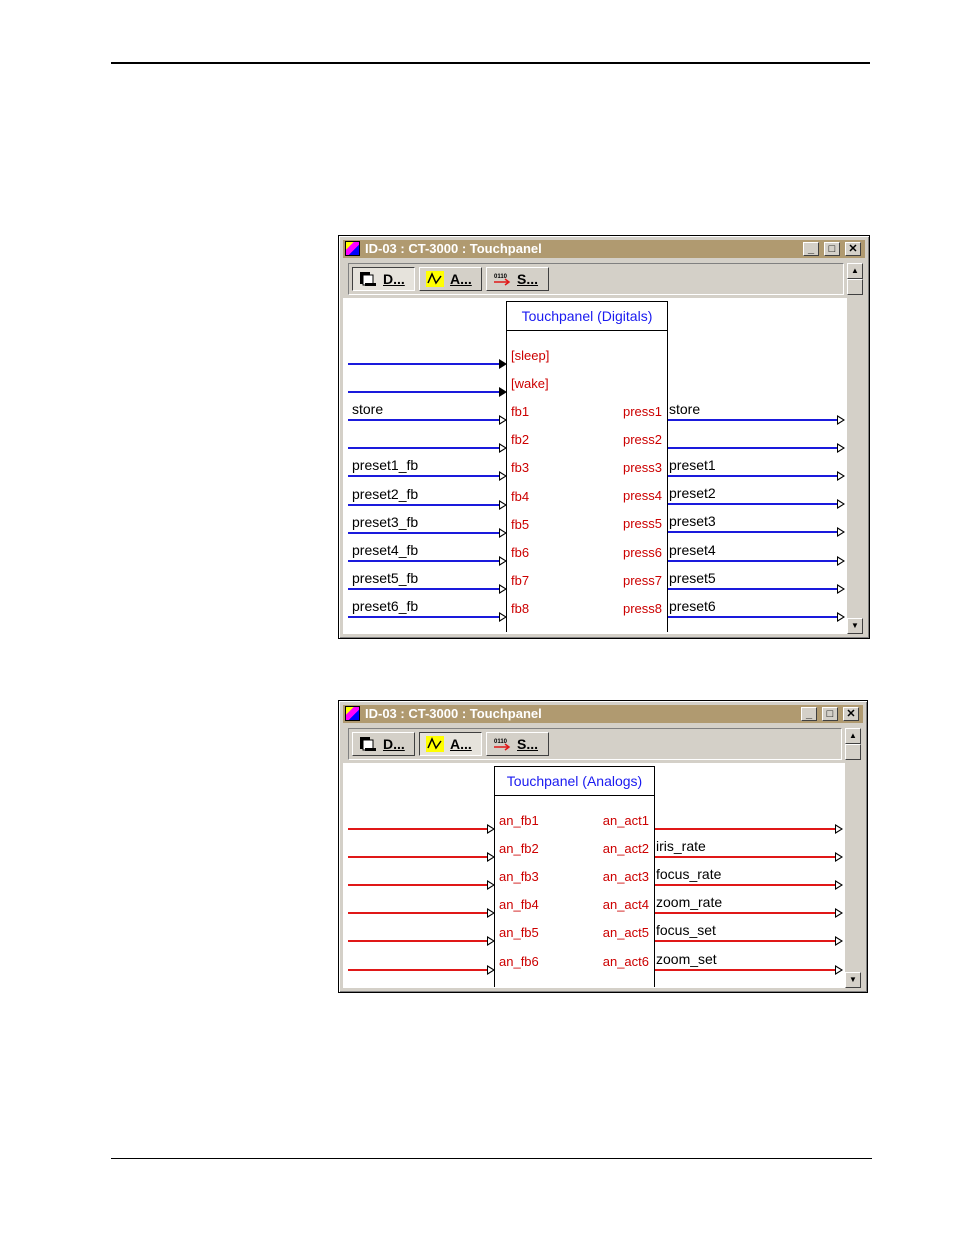 Image resolution: width=954 pixels, height=1235 pixels. Describe the element at coordinates (519, 905) in the screenshot. I see `input-pin: an_fb4` at that location.